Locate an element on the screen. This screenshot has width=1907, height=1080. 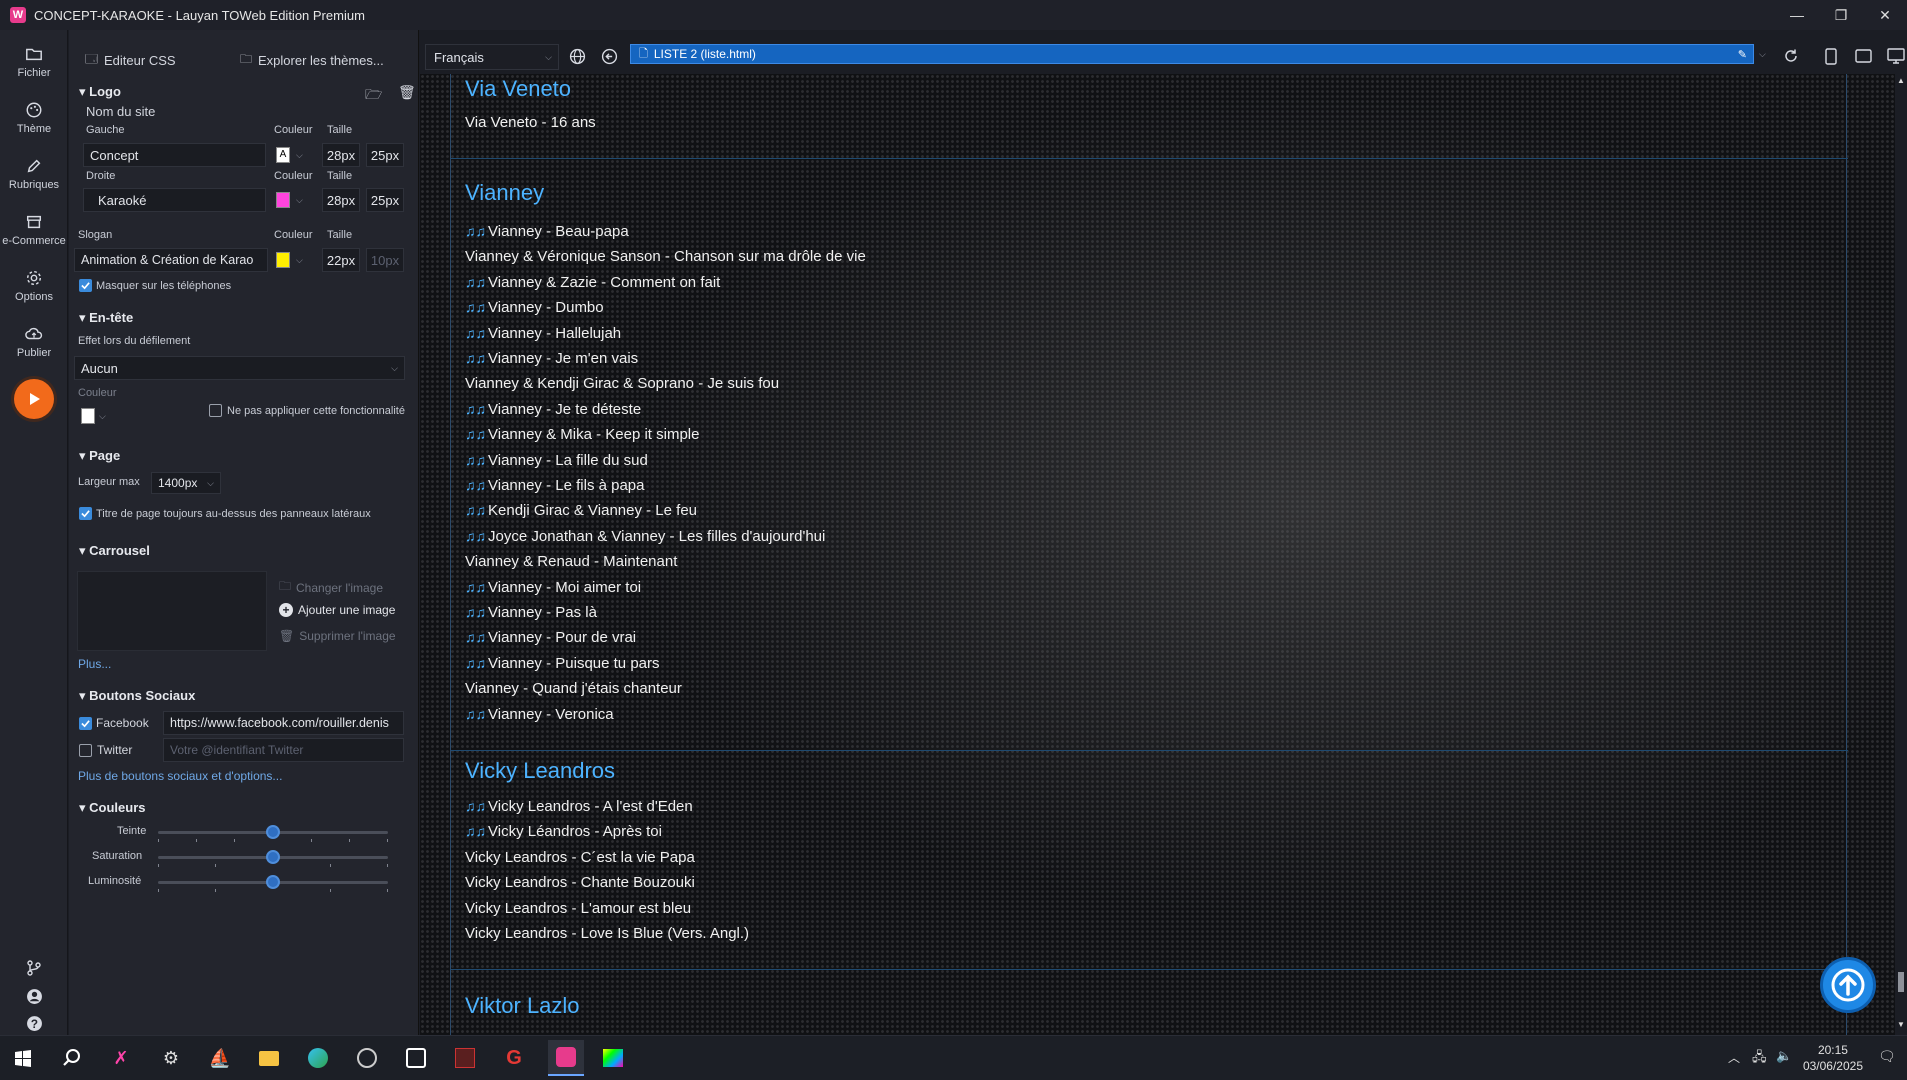
add-image-button: + Ajouter une image is located at coordinates (337, 610).